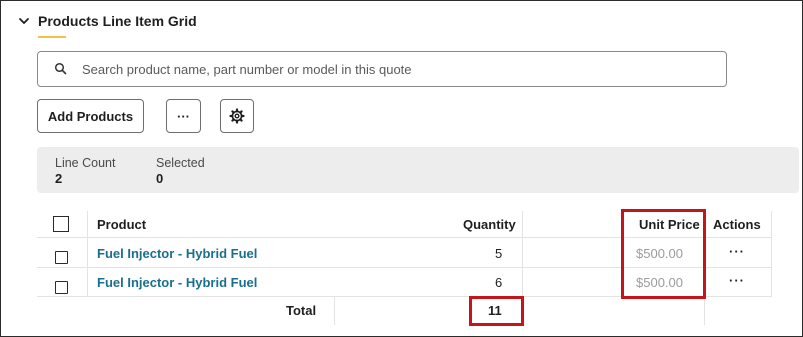 This screenshot has height=337, width=803. I want to click on selected-value: 0, so click(160, 178).